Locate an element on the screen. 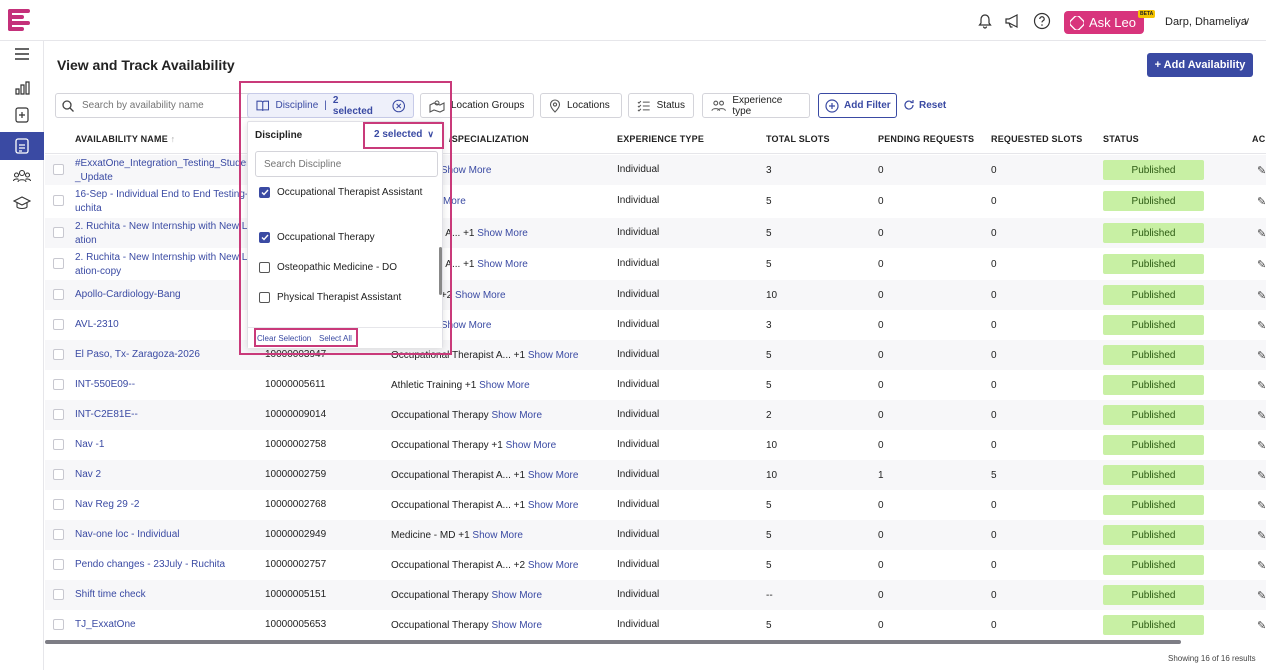  users-icon is located at coordinates (22, 176).